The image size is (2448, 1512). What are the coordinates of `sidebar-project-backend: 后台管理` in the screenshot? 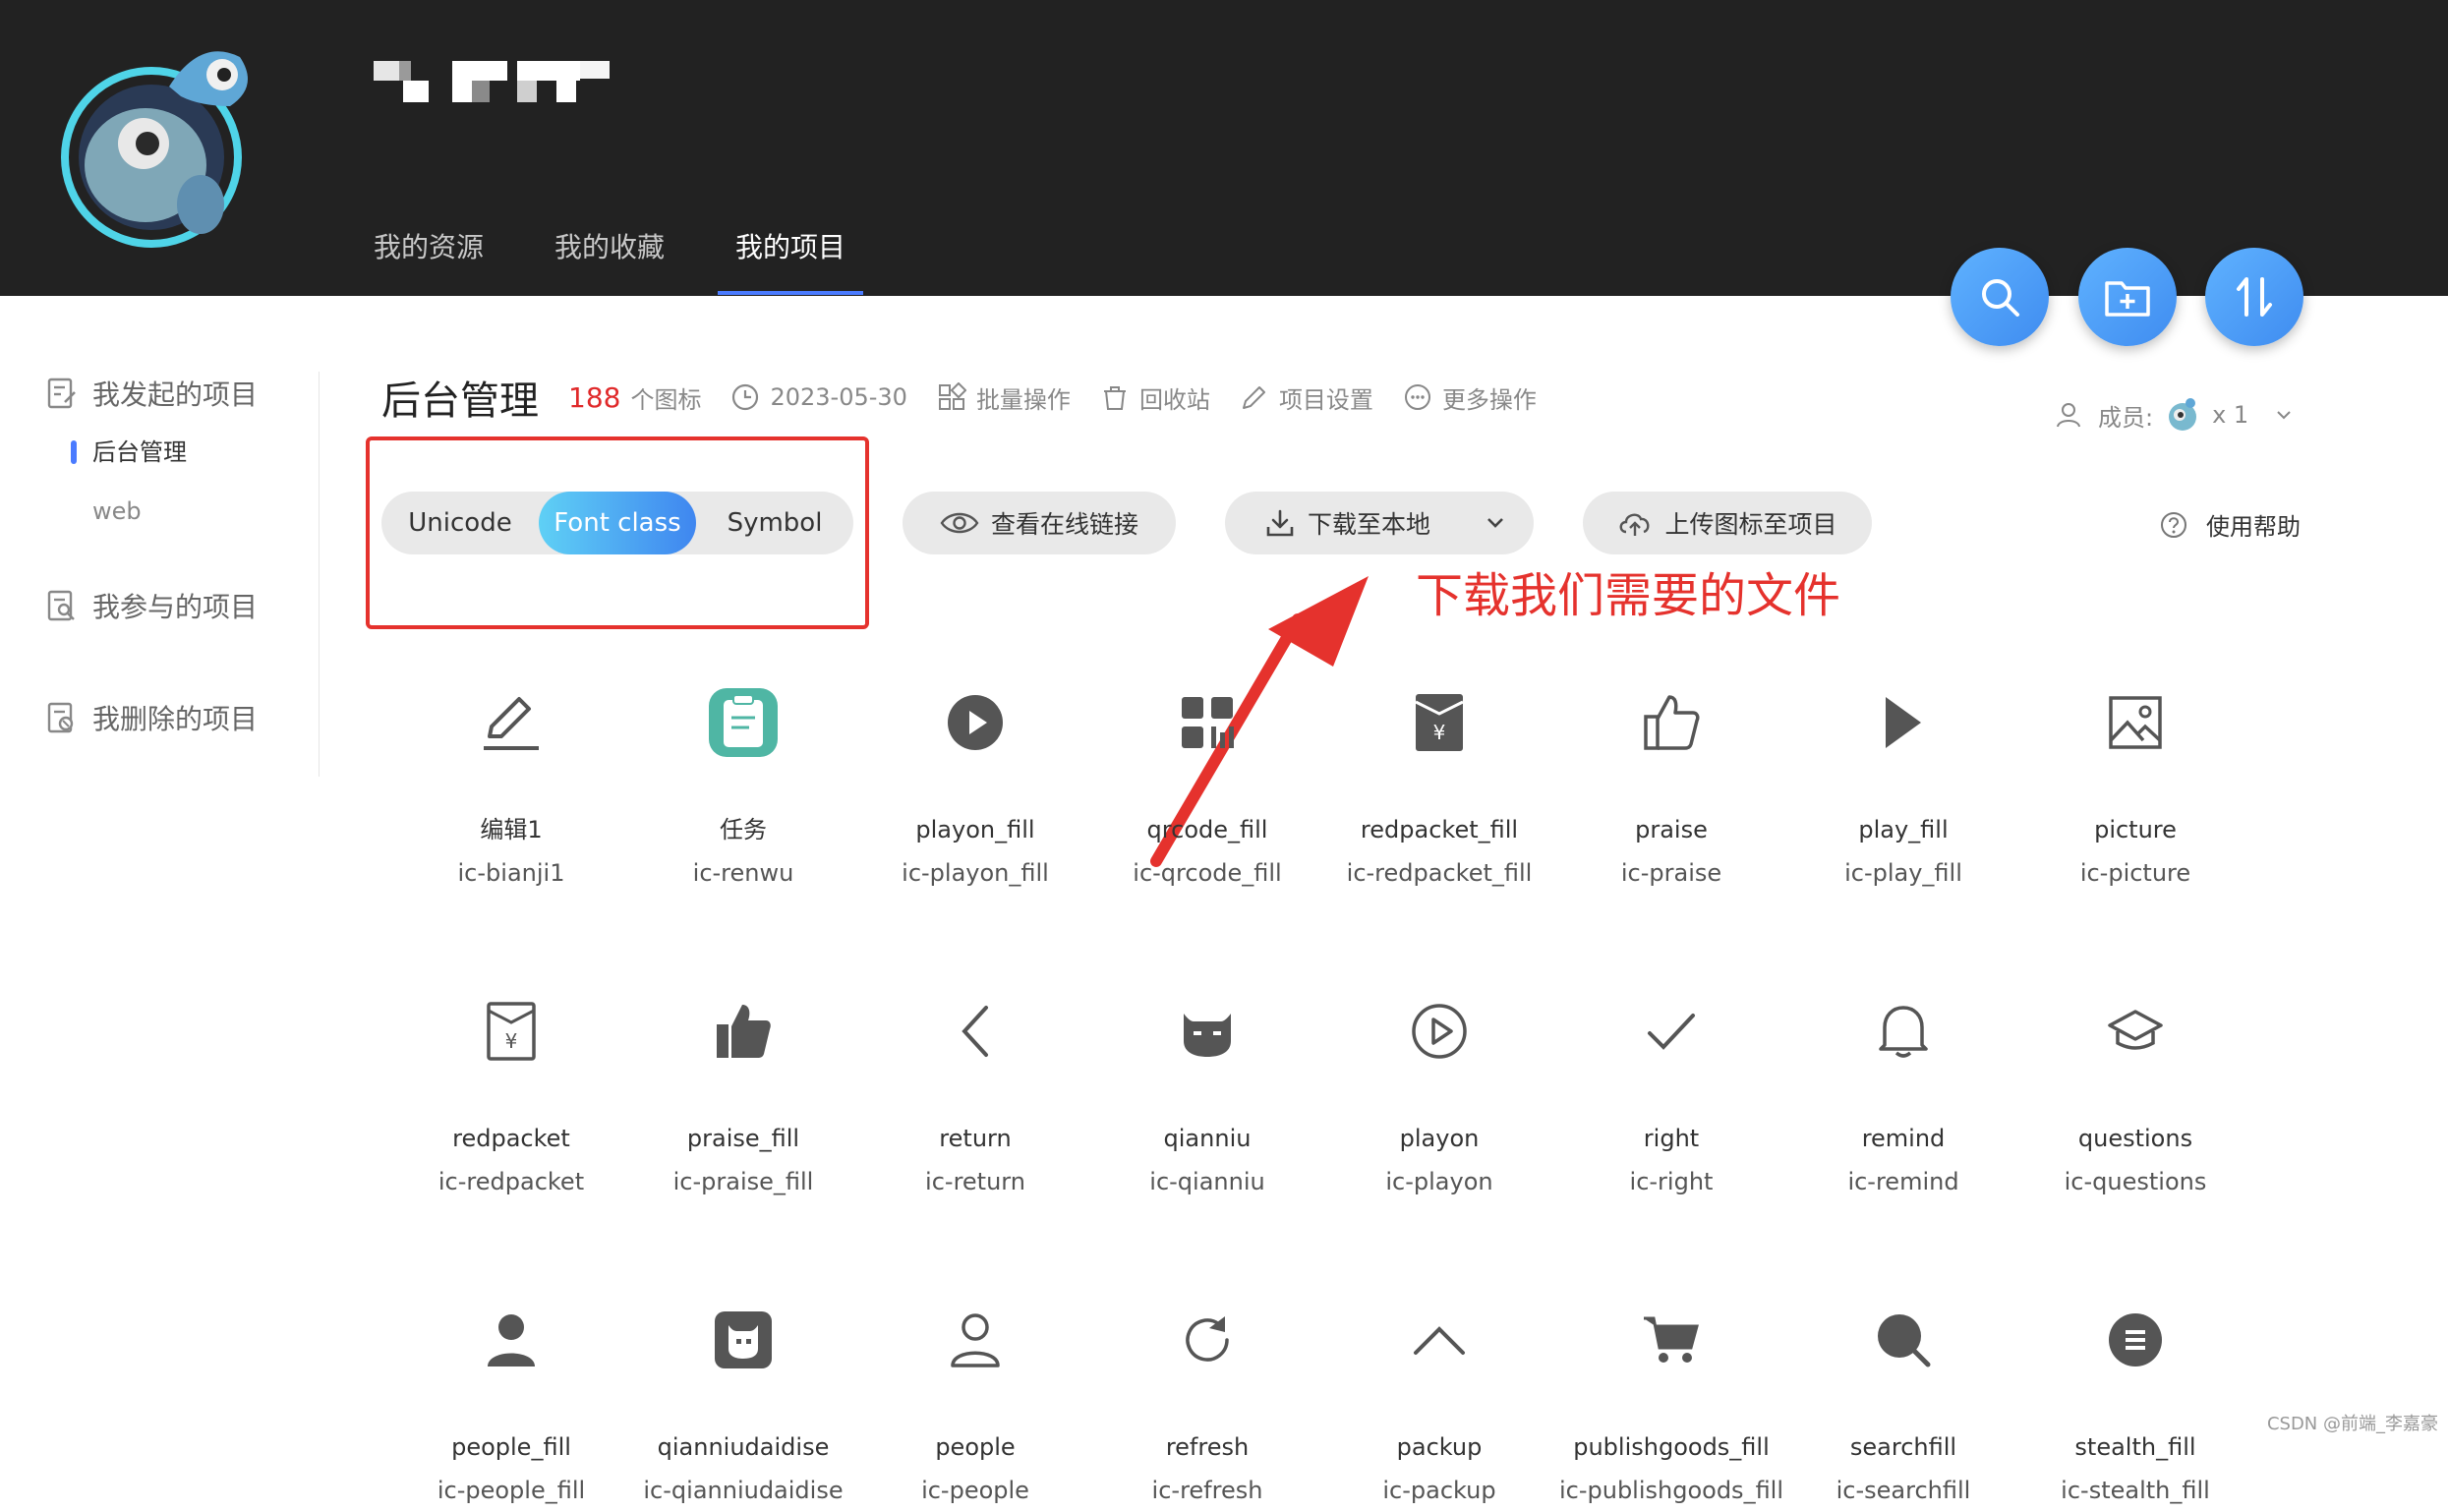 It's located at (183, 452).